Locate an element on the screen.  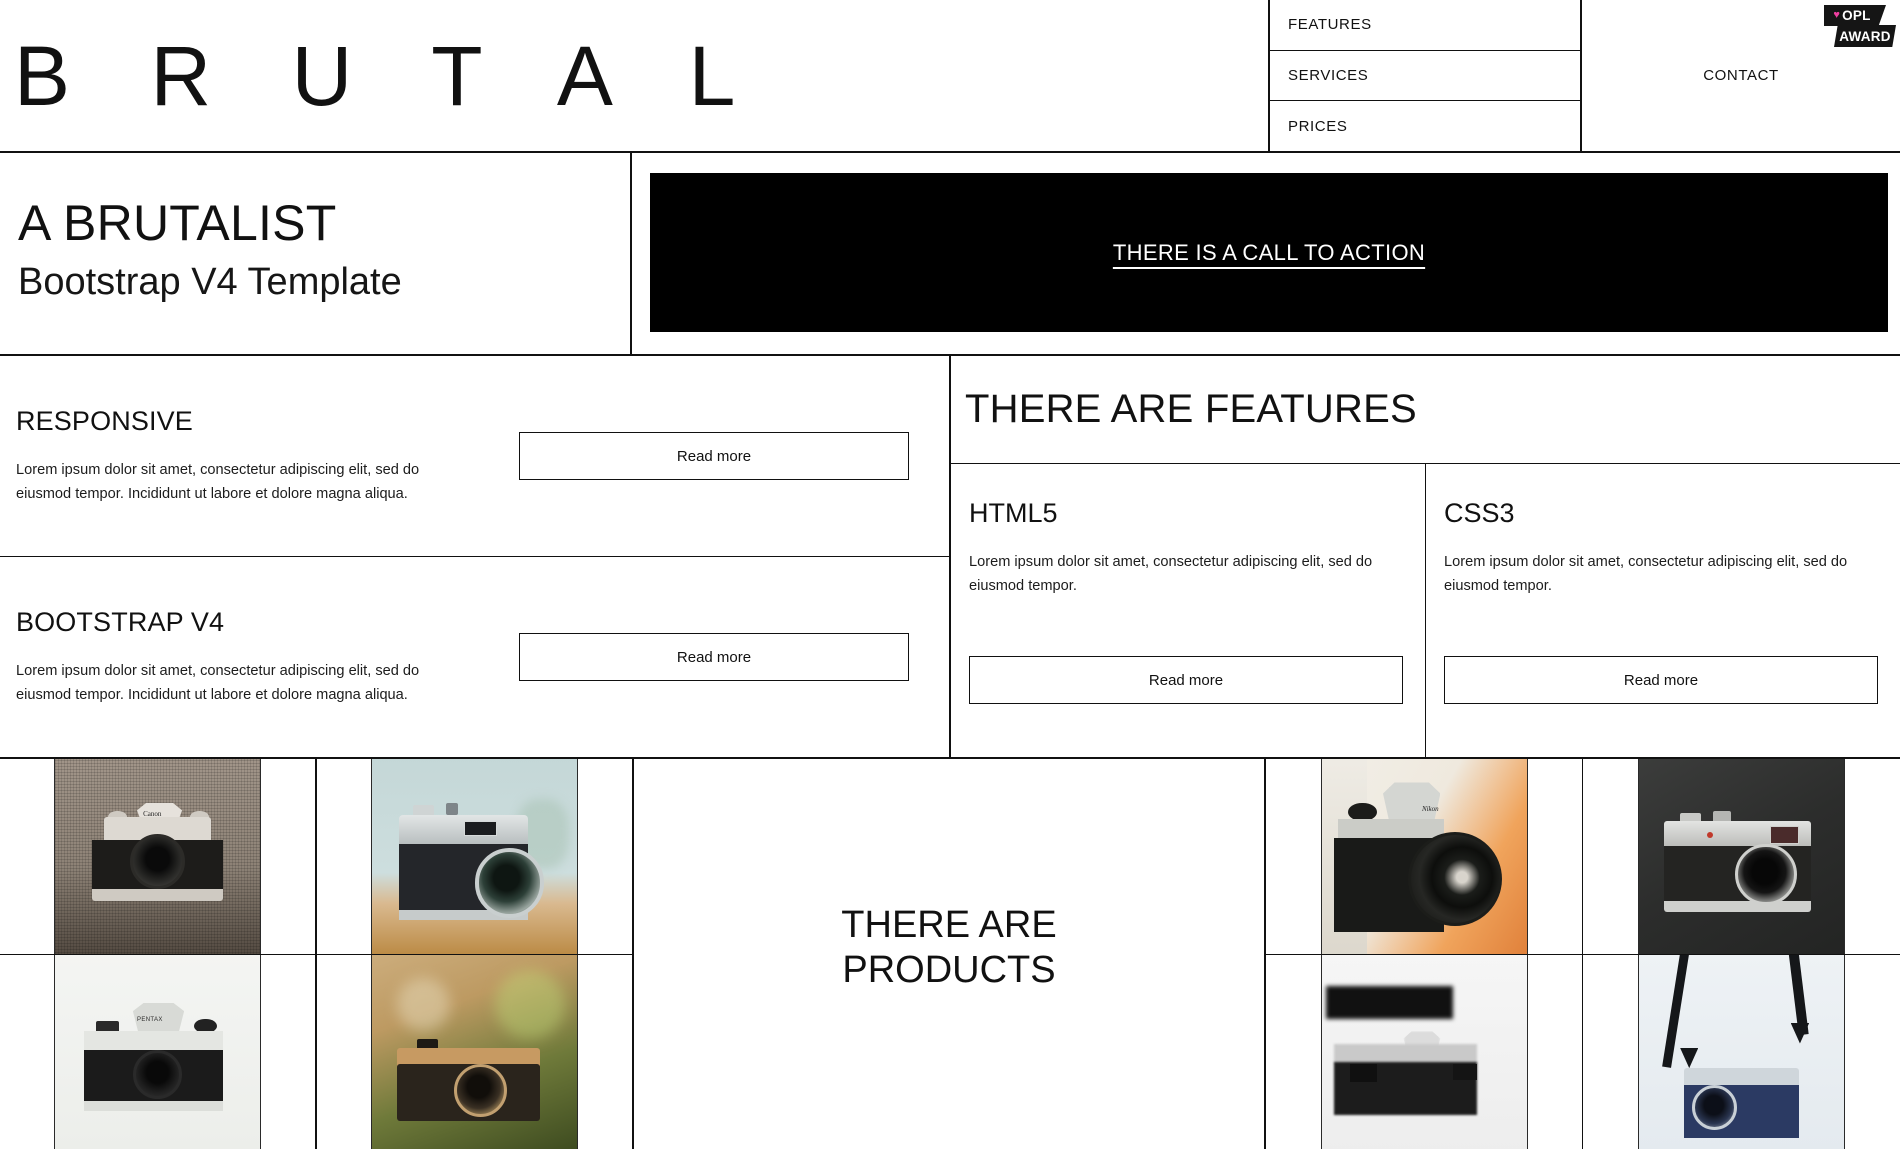
features-heading: THERE ARE FEATURES is located at coordinates (1425, 410).